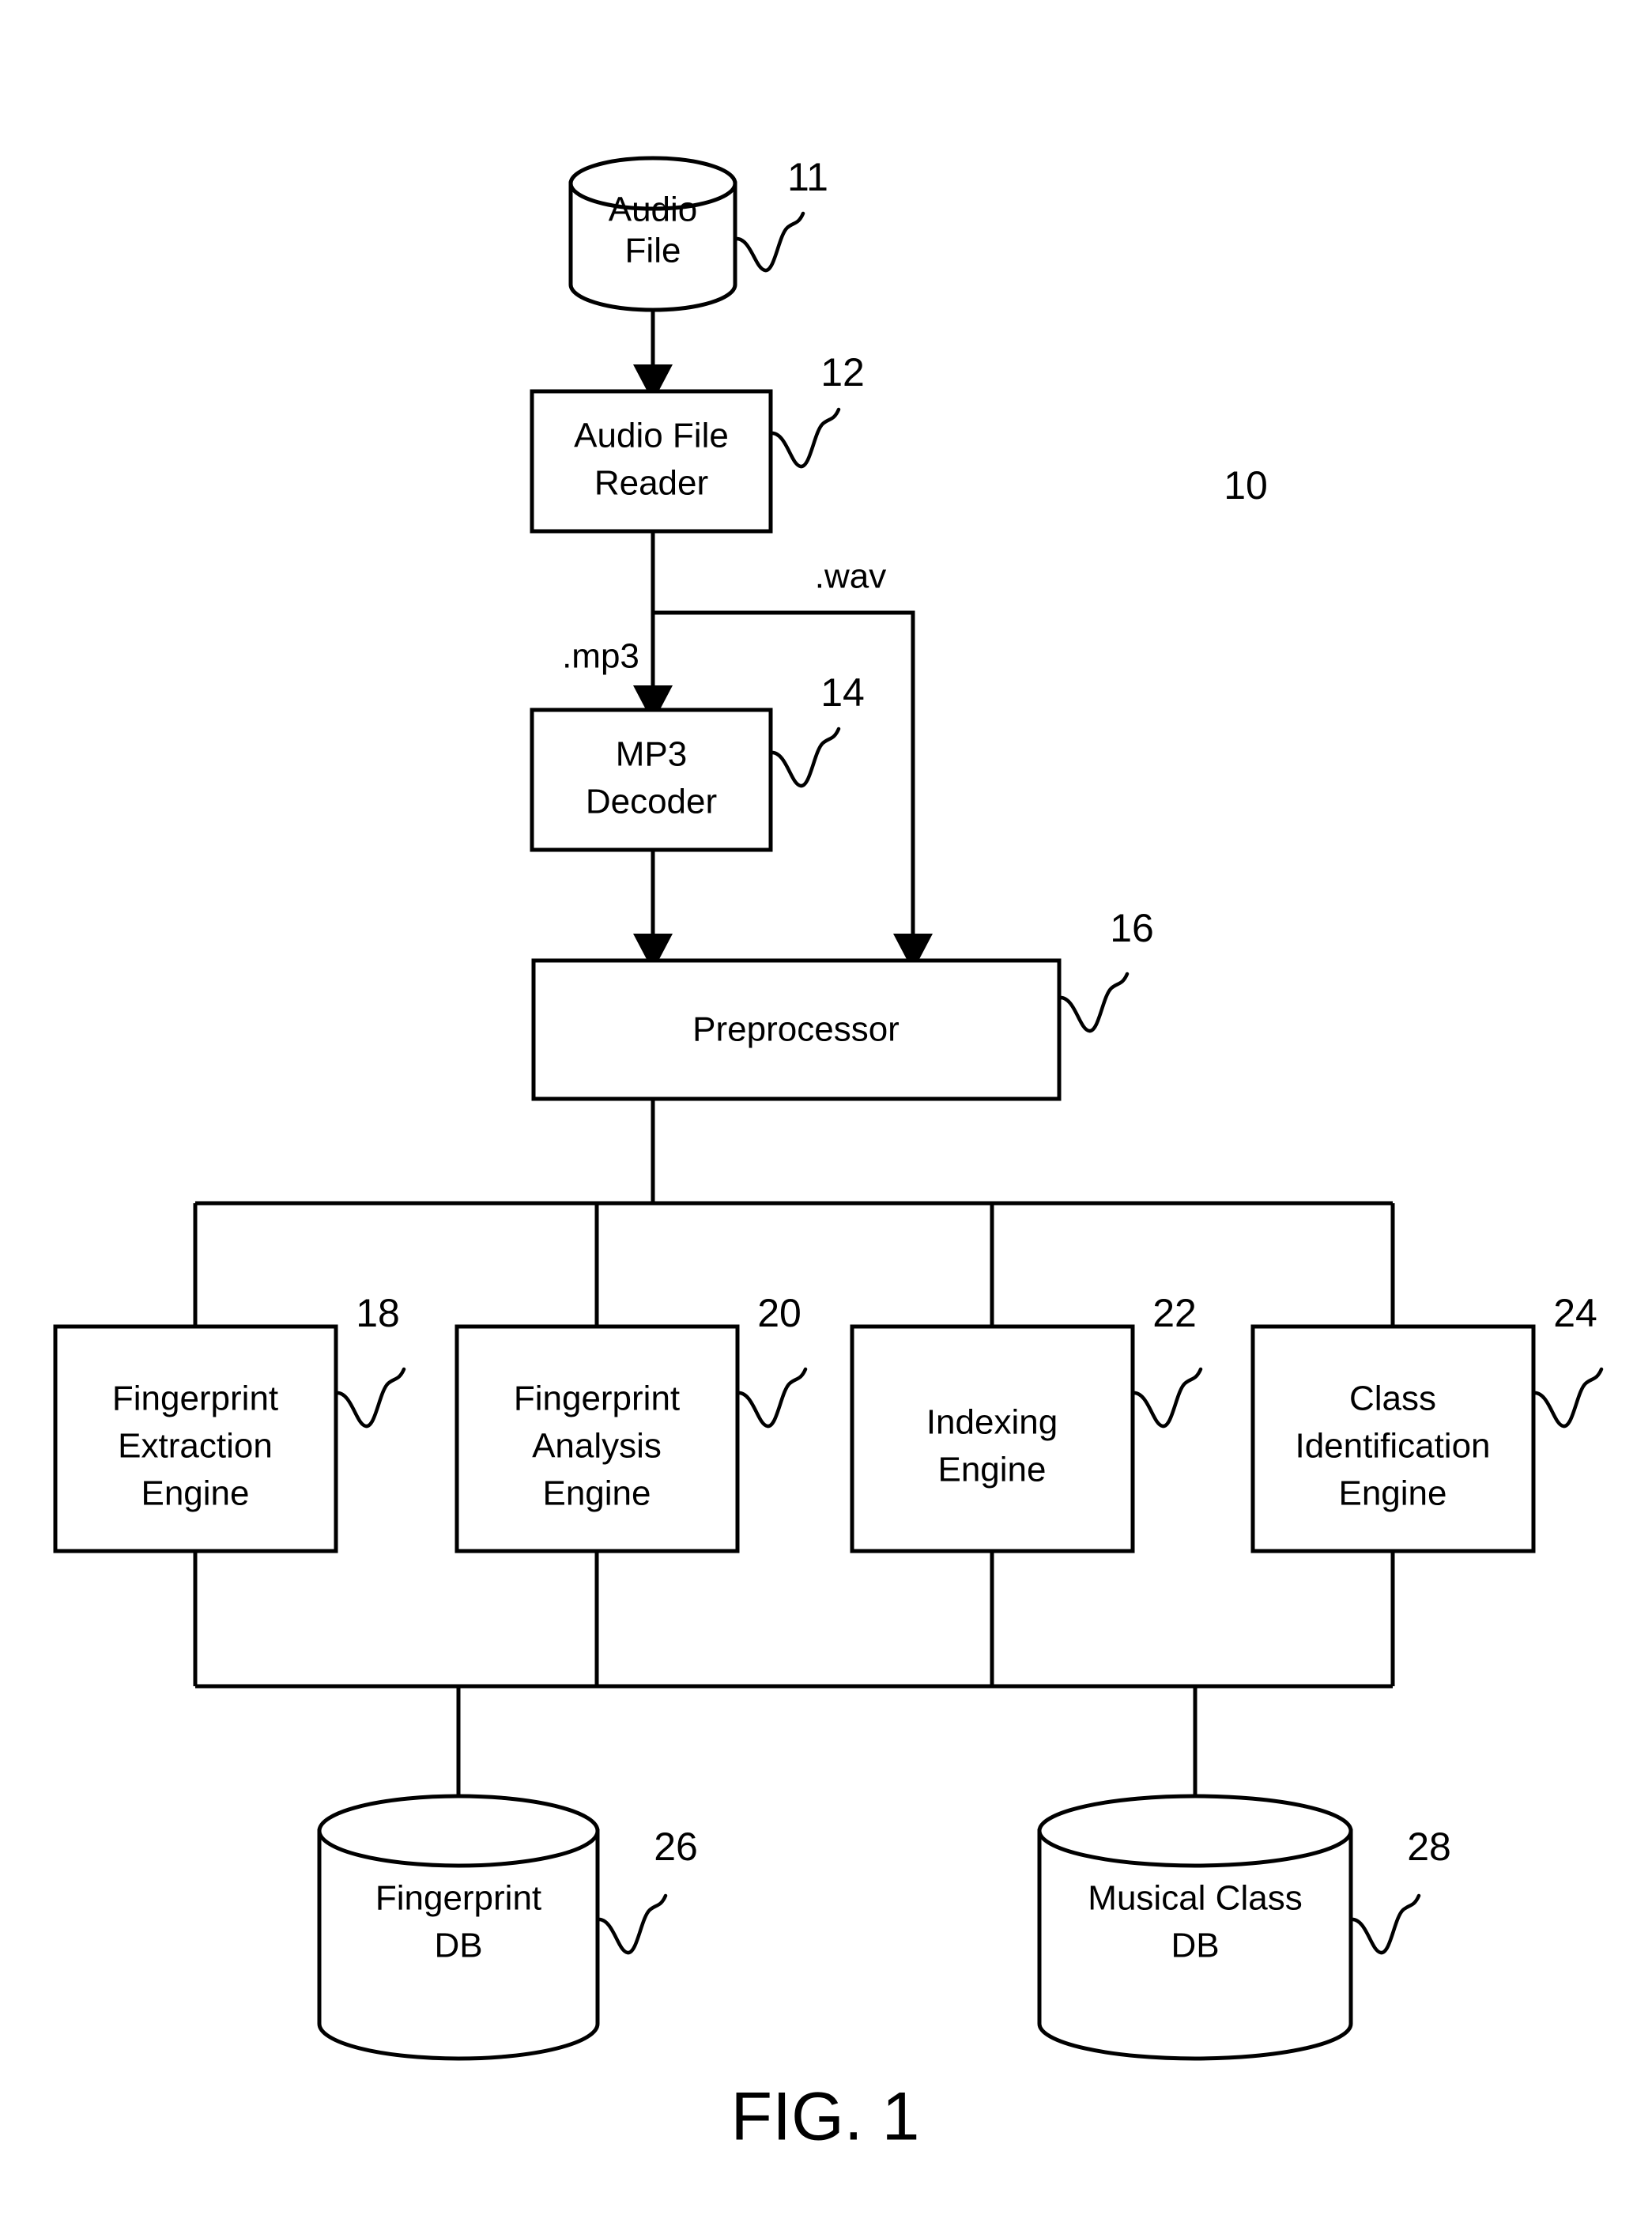 This screenshot has width=1652, height=2223. Describe the element at coordinates (1392, 1446) in the screenshot. I see `class-identification-engine-label-line2: Identification` at that location.